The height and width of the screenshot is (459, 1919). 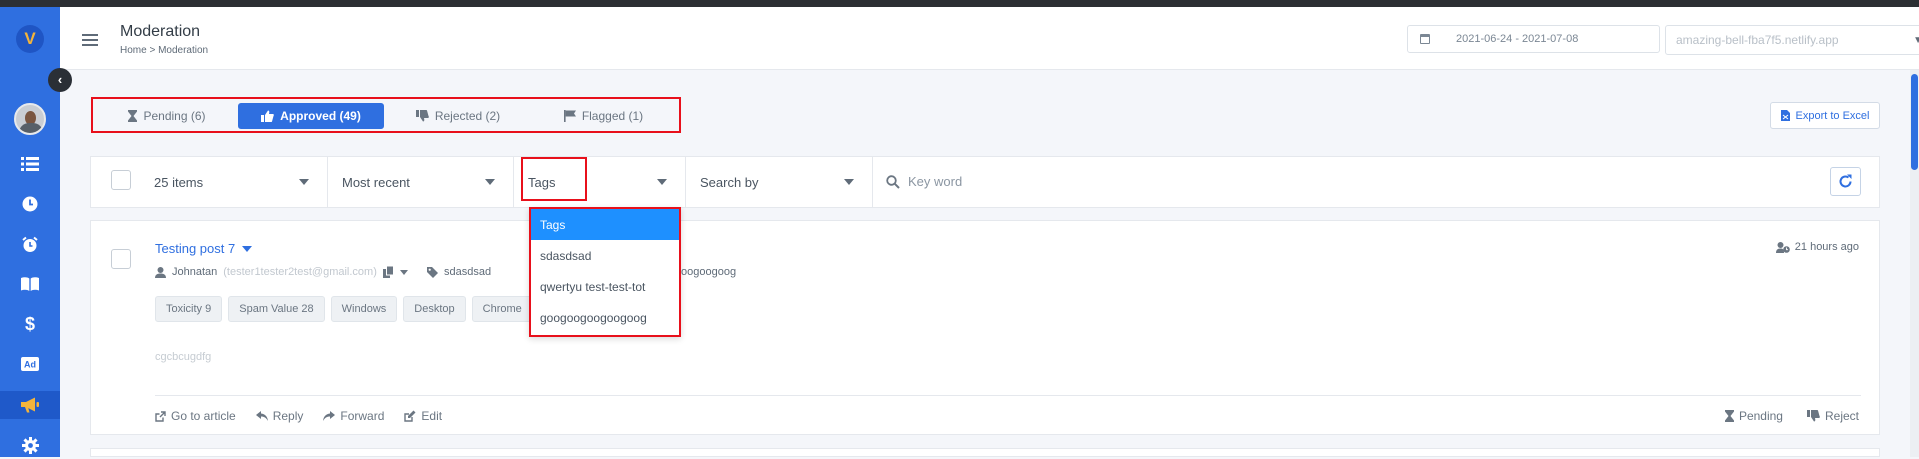 What do you see at coordinates (420, 182) in the screenshot?
I see `sort-select: Most recent` at bounding box center [420, 182].